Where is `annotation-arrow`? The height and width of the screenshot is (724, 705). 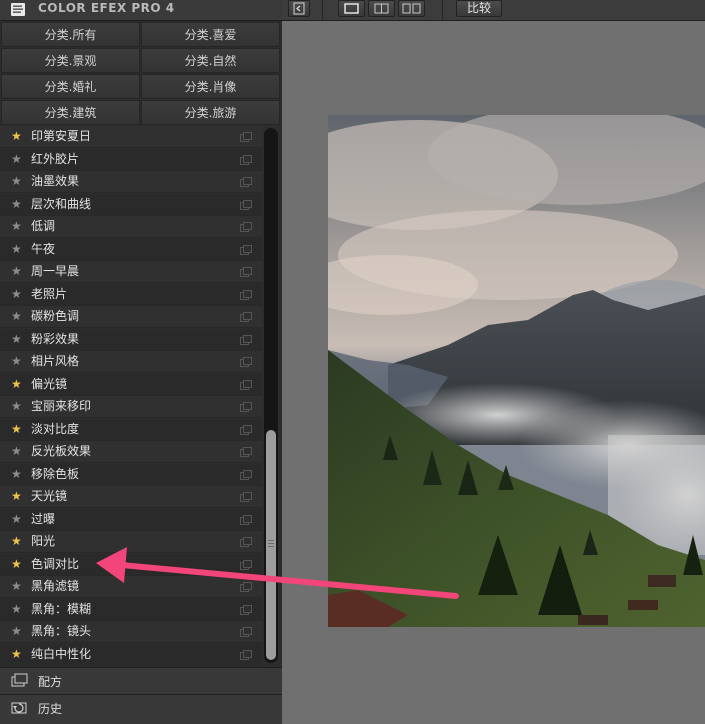
annotation-arrow is located at coordinates (277, 573).